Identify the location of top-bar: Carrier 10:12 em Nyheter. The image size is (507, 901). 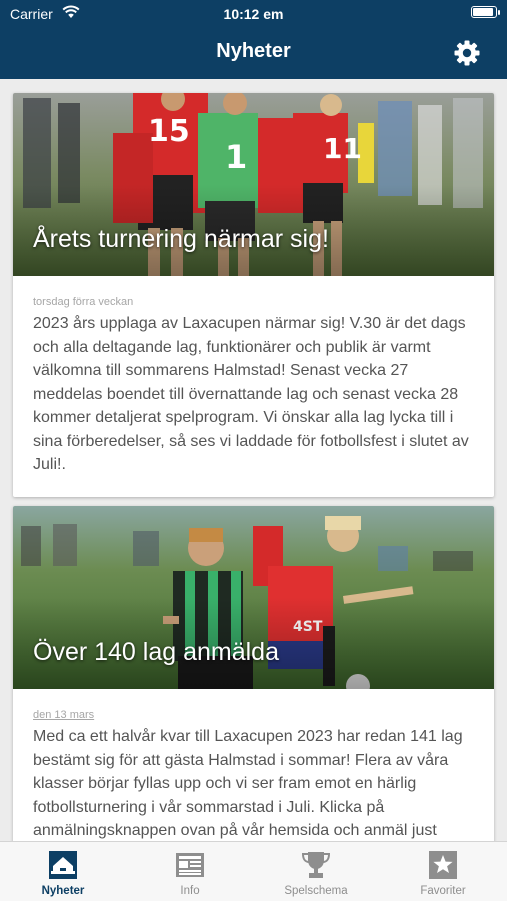
(253, 39).